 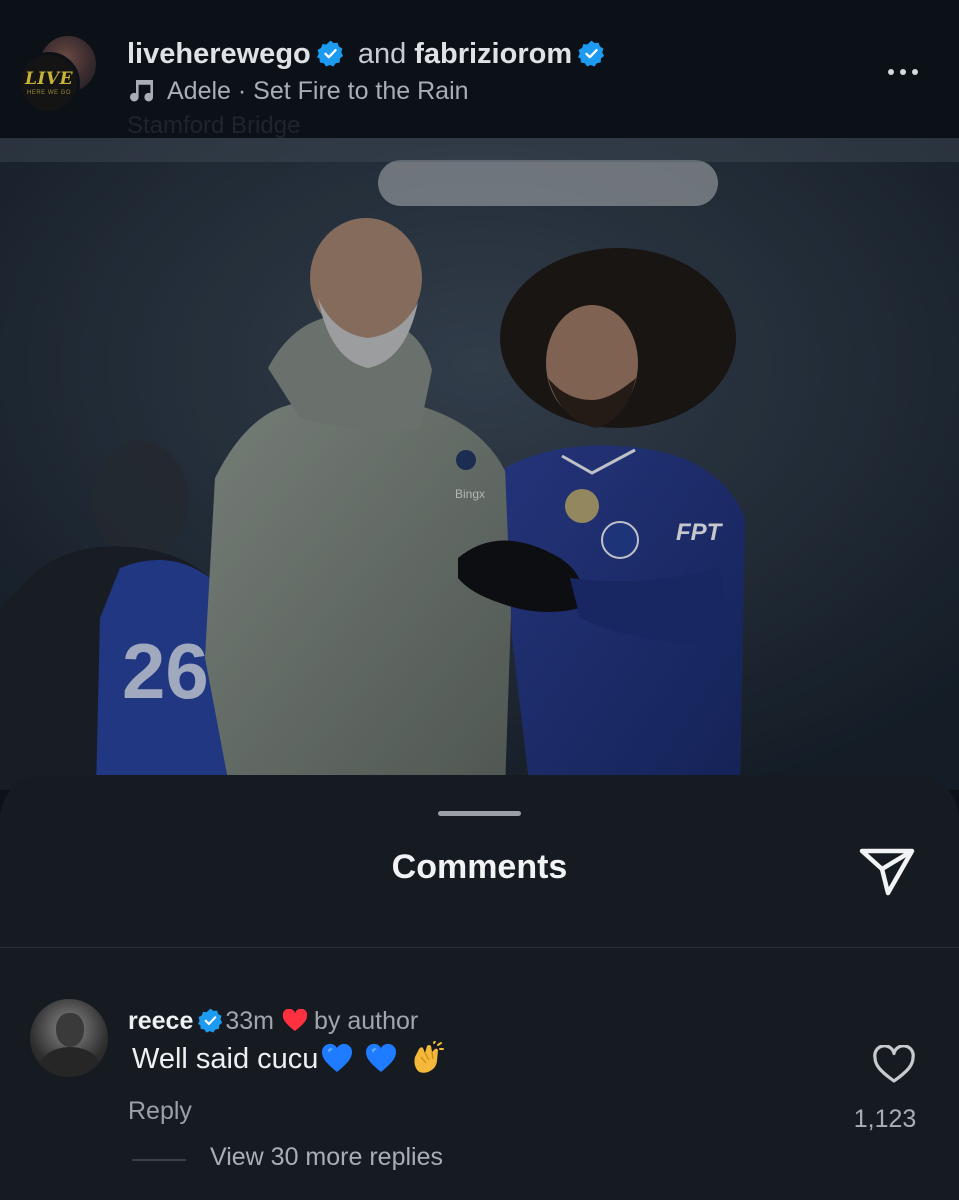 What do you see at coordinates (219, 54) in the screenshot?
I see `author-username-1: liveherewego` at bounding box center [219, 54].